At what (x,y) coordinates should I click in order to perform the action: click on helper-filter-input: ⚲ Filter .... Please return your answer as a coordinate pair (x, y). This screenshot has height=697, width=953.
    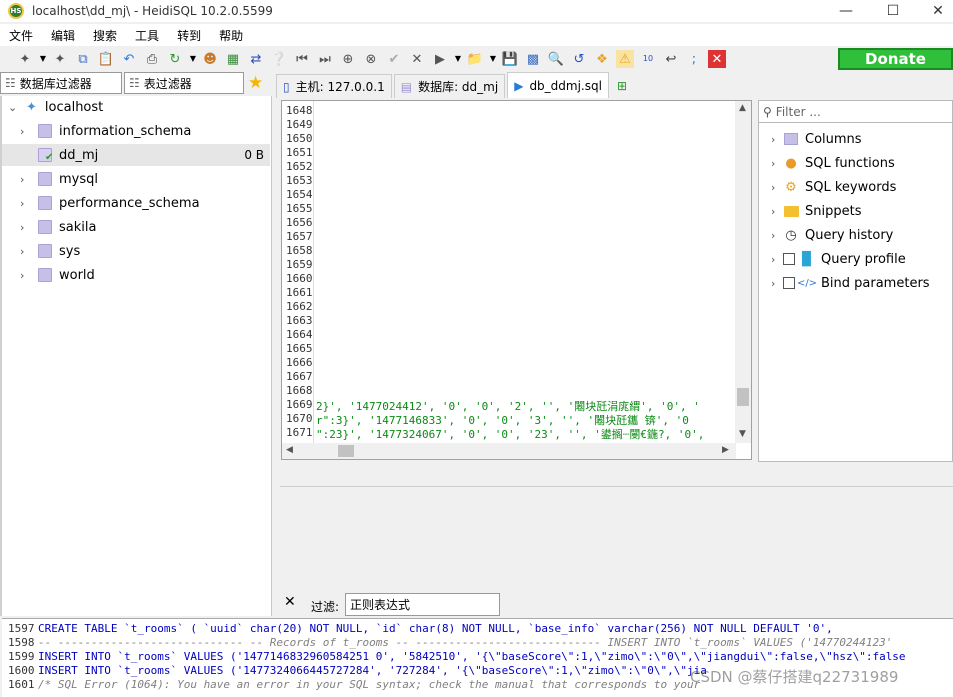
    Looking at the image, I should click on (855, 112).